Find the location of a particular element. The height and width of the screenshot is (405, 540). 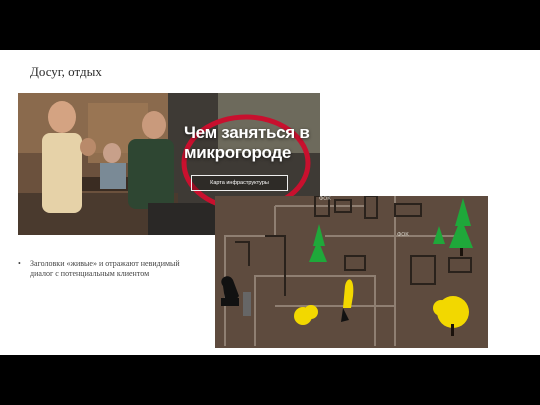

slide-title: Досуг, отдых is located at coordinates (66, 71).